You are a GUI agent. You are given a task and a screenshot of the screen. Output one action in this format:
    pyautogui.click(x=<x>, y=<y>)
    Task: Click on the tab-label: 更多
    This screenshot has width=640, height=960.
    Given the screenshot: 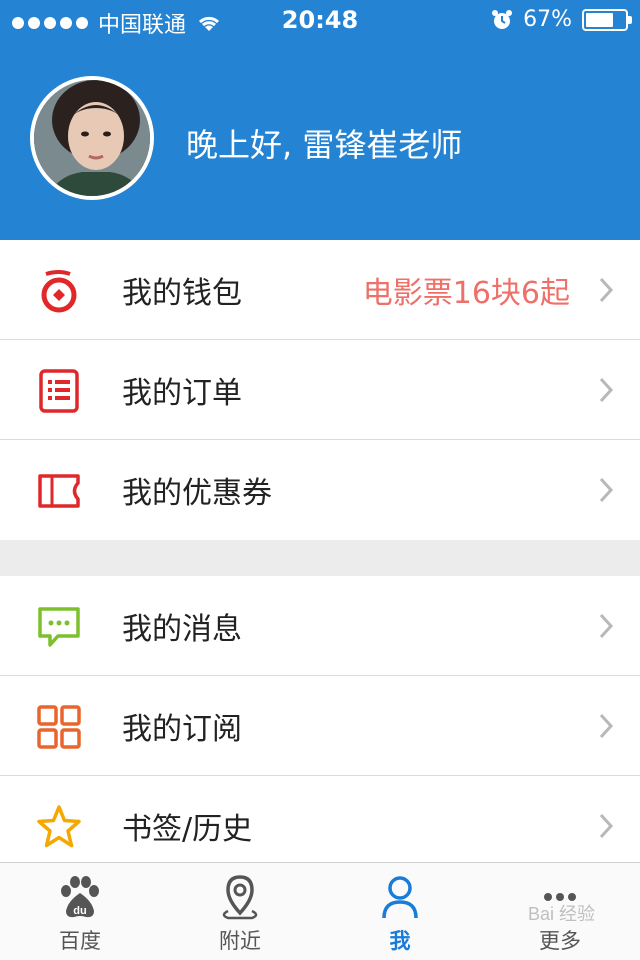 What is the action you would take?
    pyautogui.click(x=560, y=941)
    